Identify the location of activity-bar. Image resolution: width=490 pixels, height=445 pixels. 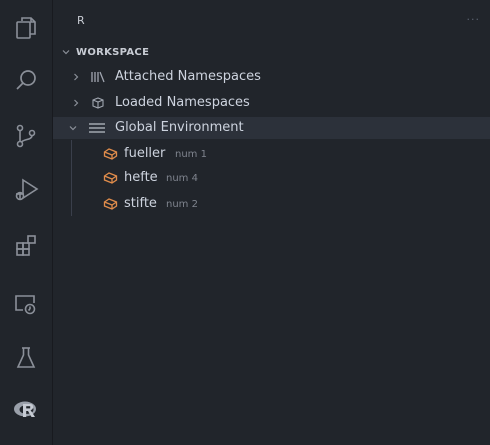
(26, 222).